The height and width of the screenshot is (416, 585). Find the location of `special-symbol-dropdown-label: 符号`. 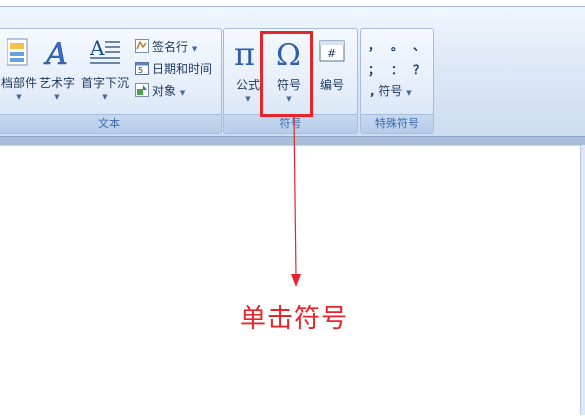

special-symbol-dropdown-label: 符号 is located at coordinates (390, 91).